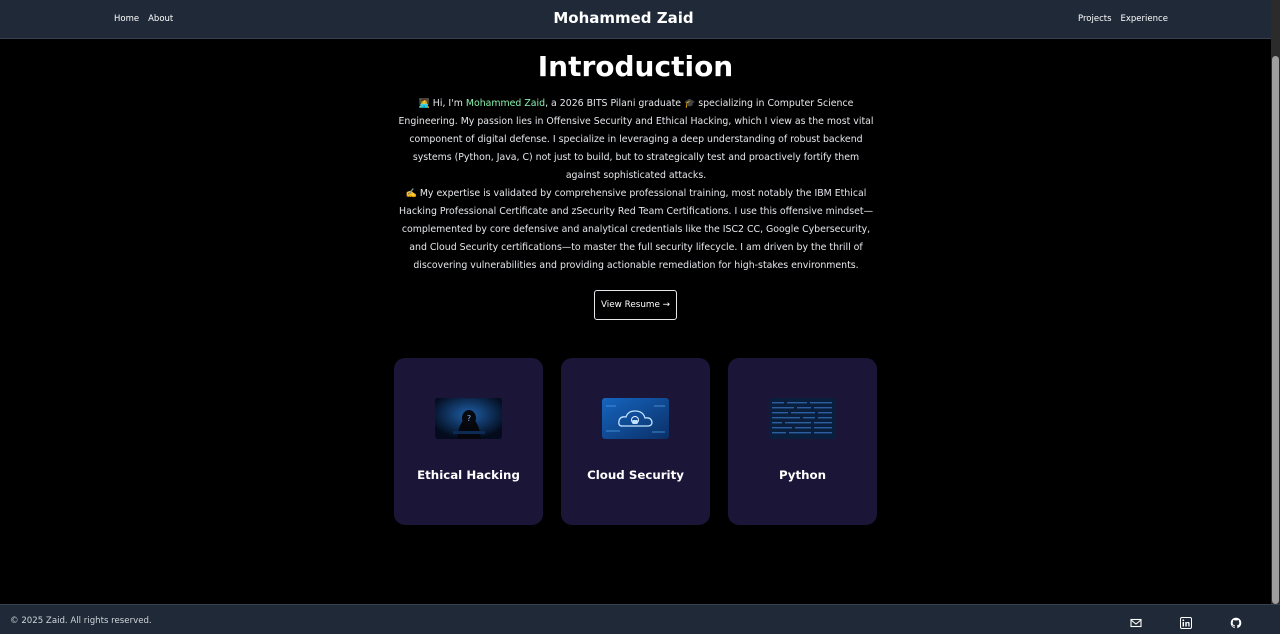 This screenshot has height=634, width=1280. What do you see at coordinates (1275, 330) in the screenshot?
I see `scrollbar-thumb` at bounding box center [1275, 330].